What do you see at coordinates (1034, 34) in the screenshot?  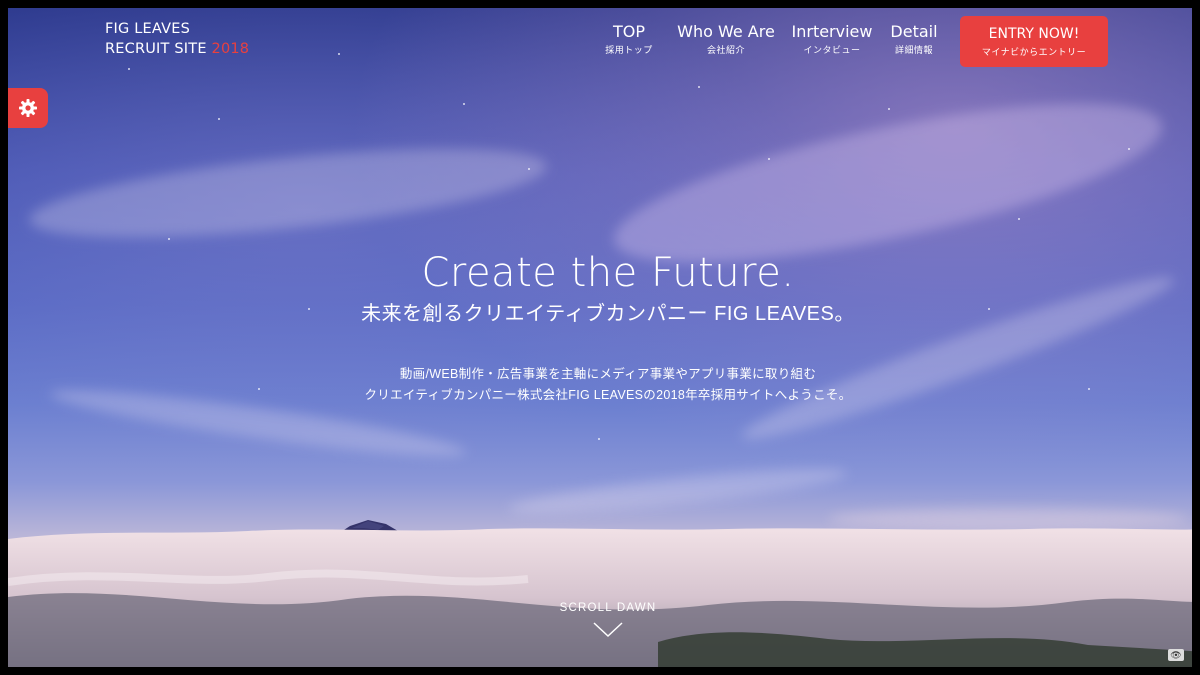 I see `entry-button-label: ENTRY NOW!` at bounding box center [1034, 34].